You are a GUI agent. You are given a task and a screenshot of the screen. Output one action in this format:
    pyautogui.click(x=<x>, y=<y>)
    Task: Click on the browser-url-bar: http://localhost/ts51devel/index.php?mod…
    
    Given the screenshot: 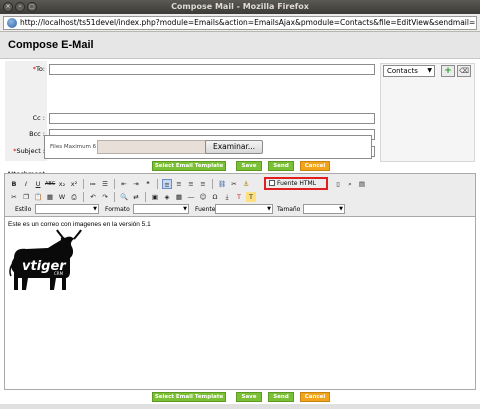 What is the action you would take?
    pyautogui.click(x=240, y=23)
    